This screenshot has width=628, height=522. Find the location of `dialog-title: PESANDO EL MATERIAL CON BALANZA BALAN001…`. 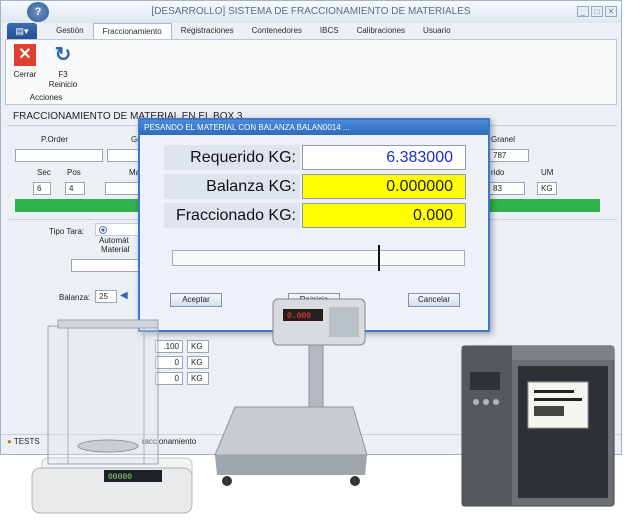

dialog-title: PESANDO EL MATERIAL CON BALANZA BALAN001… is located at coordinates (314, 127).